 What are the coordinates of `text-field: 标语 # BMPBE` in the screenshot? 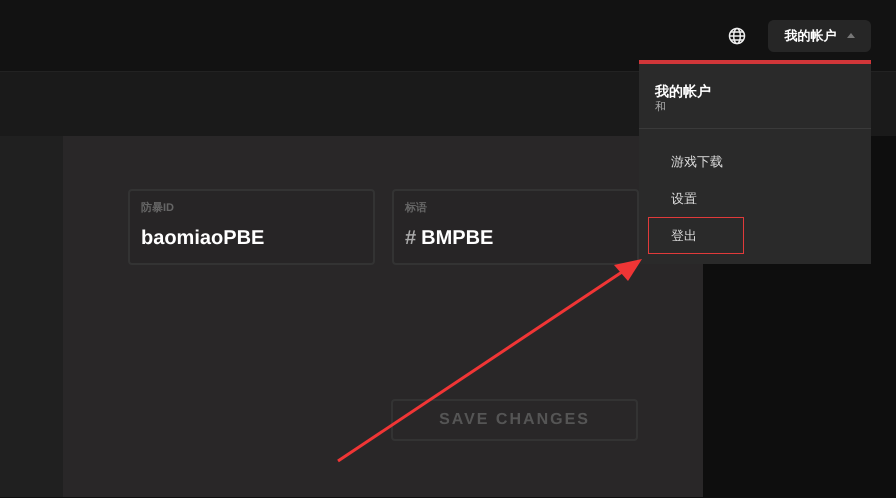 It's located at (515, 227).